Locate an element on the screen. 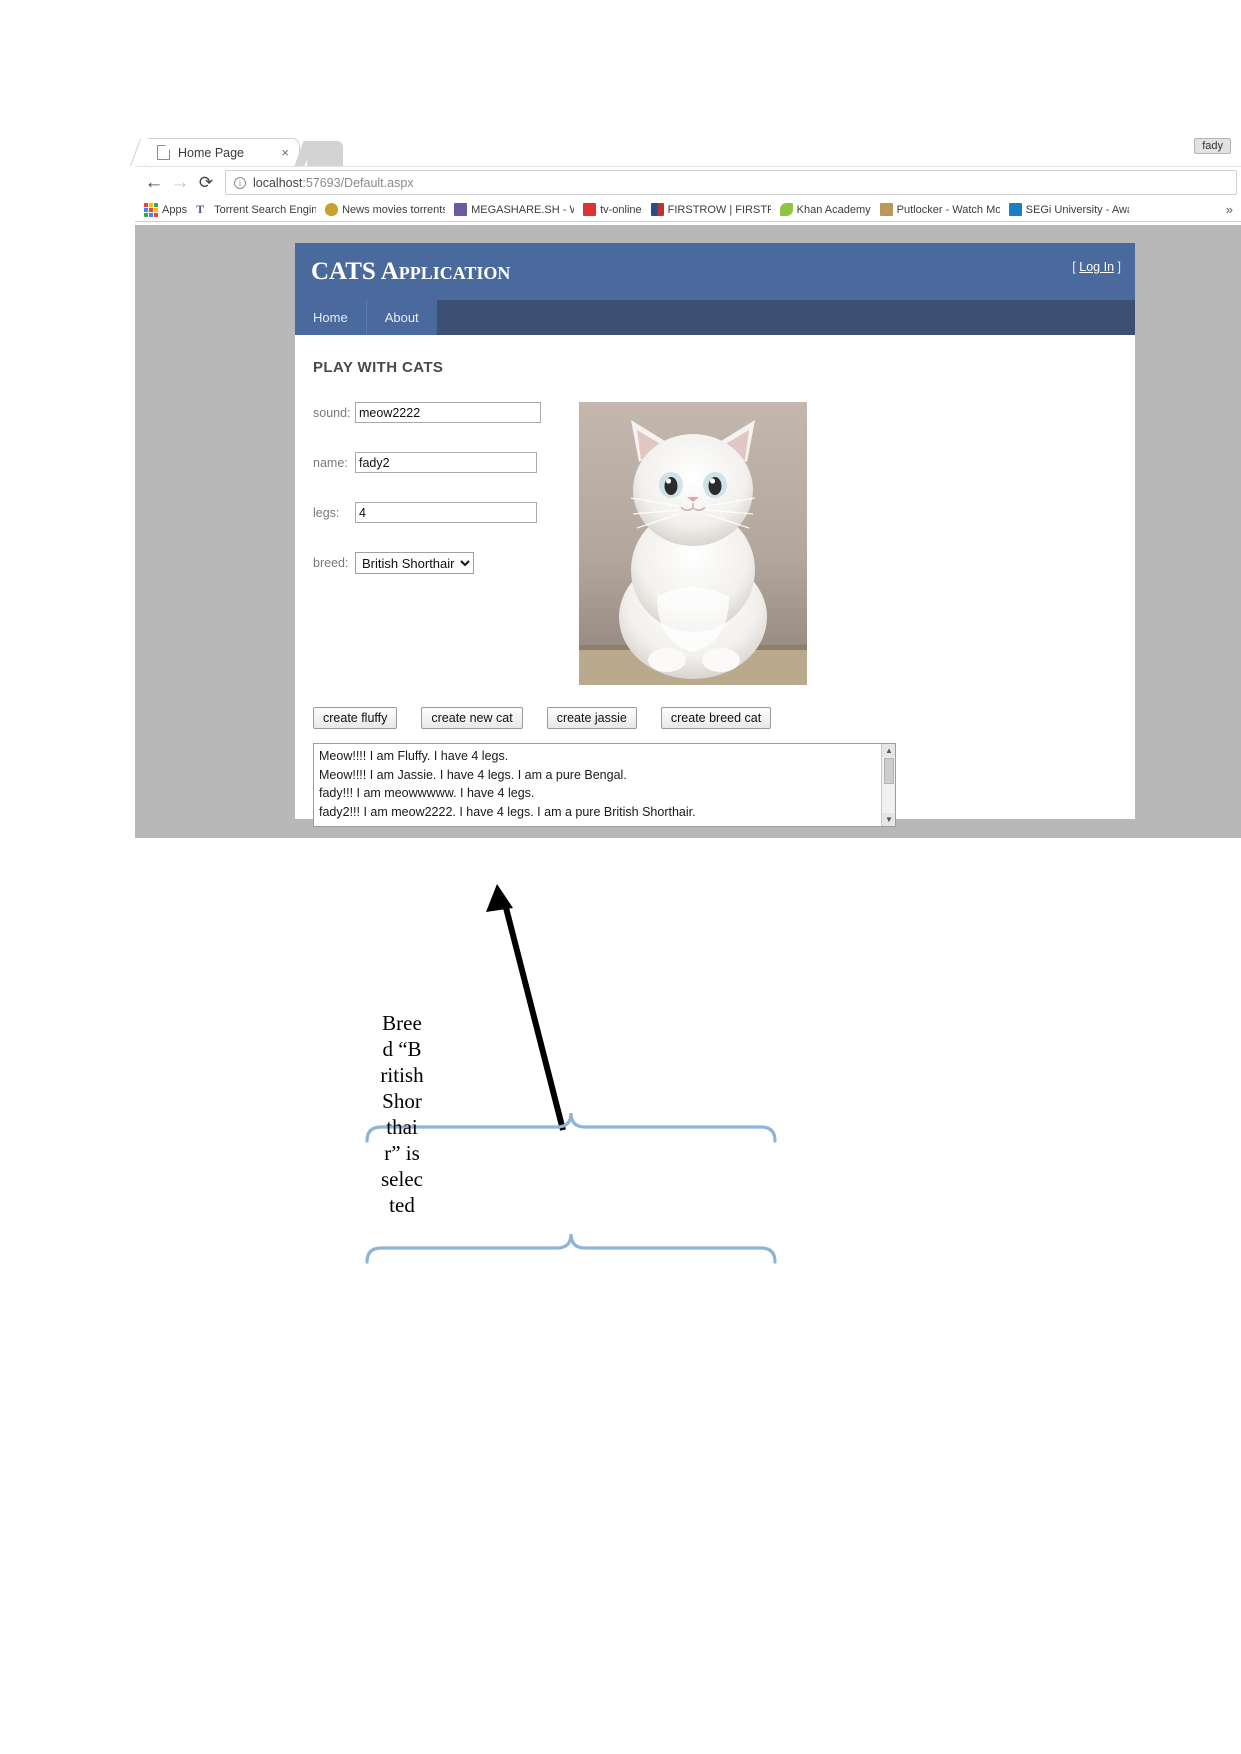 This screenshot has height=1754, width=1241. annotation-text: Breed “British Shorthair” is selected is located at coordinates (402, 1114).